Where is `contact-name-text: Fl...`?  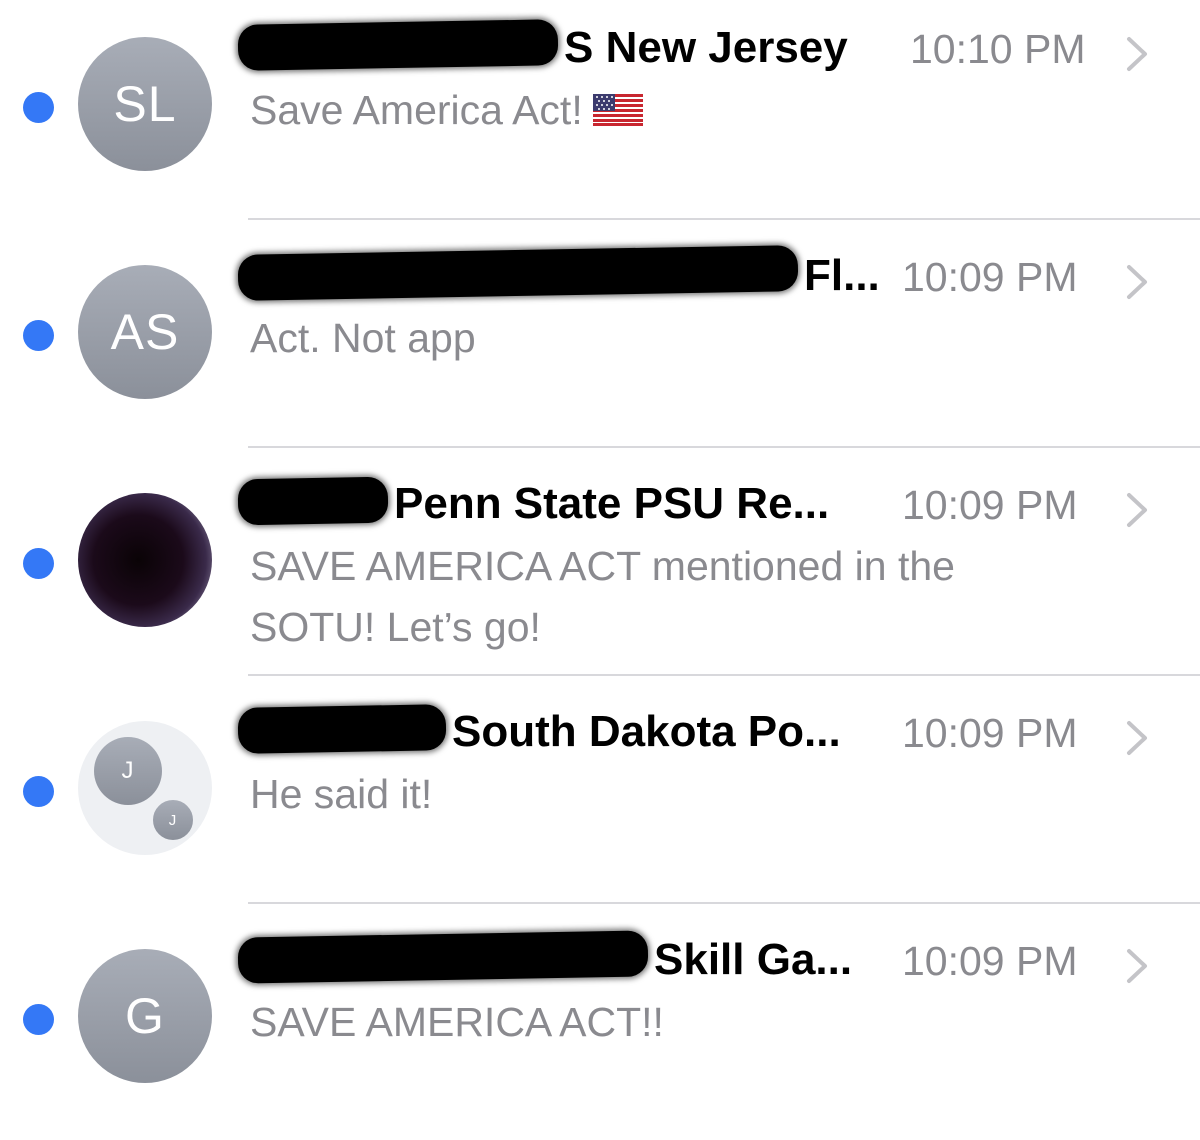 contact-name-text: Fl... is located at coordinates (842, 275).